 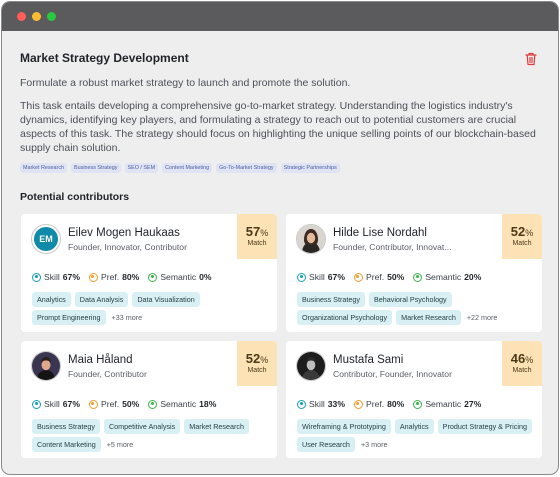 I want to click on match-percent: 46, so click(x=518, y=358).